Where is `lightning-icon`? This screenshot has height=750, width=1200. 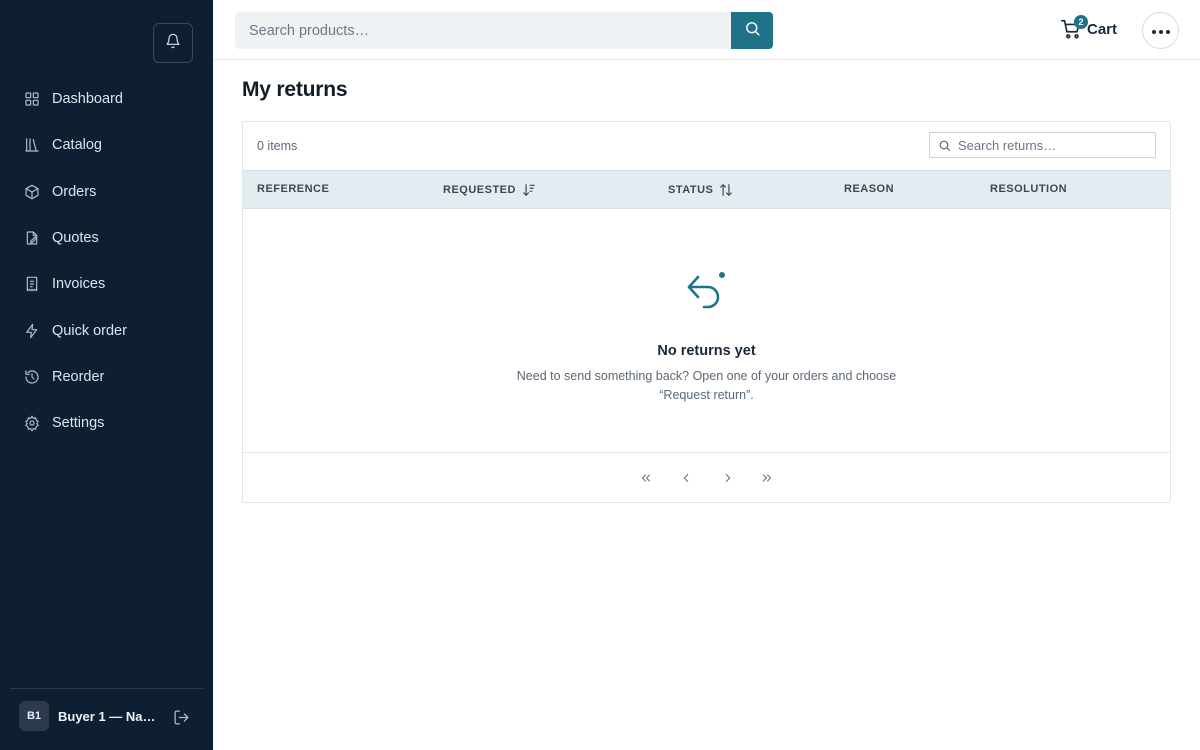
lightning-icon is located at coordinates (32, 331).